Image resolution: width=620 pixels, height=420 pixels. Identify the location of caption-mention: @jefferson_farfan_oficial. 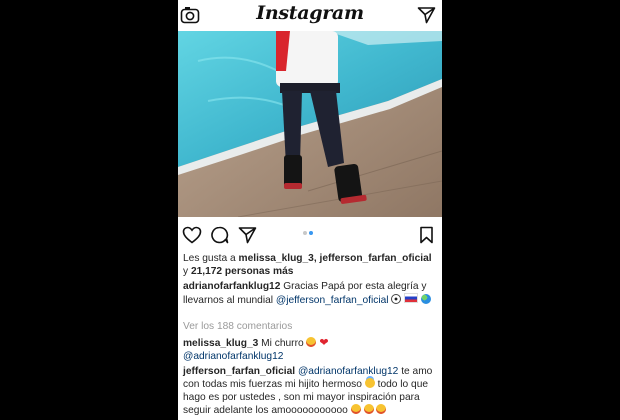
(332, 300).